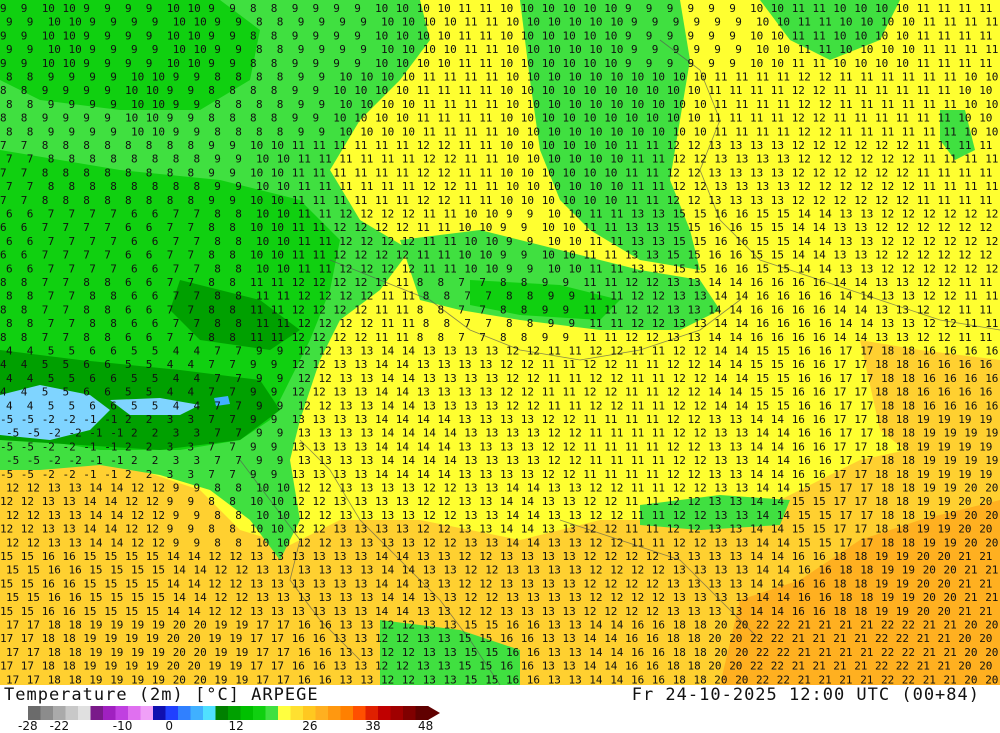  What do you see at coordinates (191, 392) in the screenshot?
I see `temperature-value: 4` at bounding box center [191, 392].